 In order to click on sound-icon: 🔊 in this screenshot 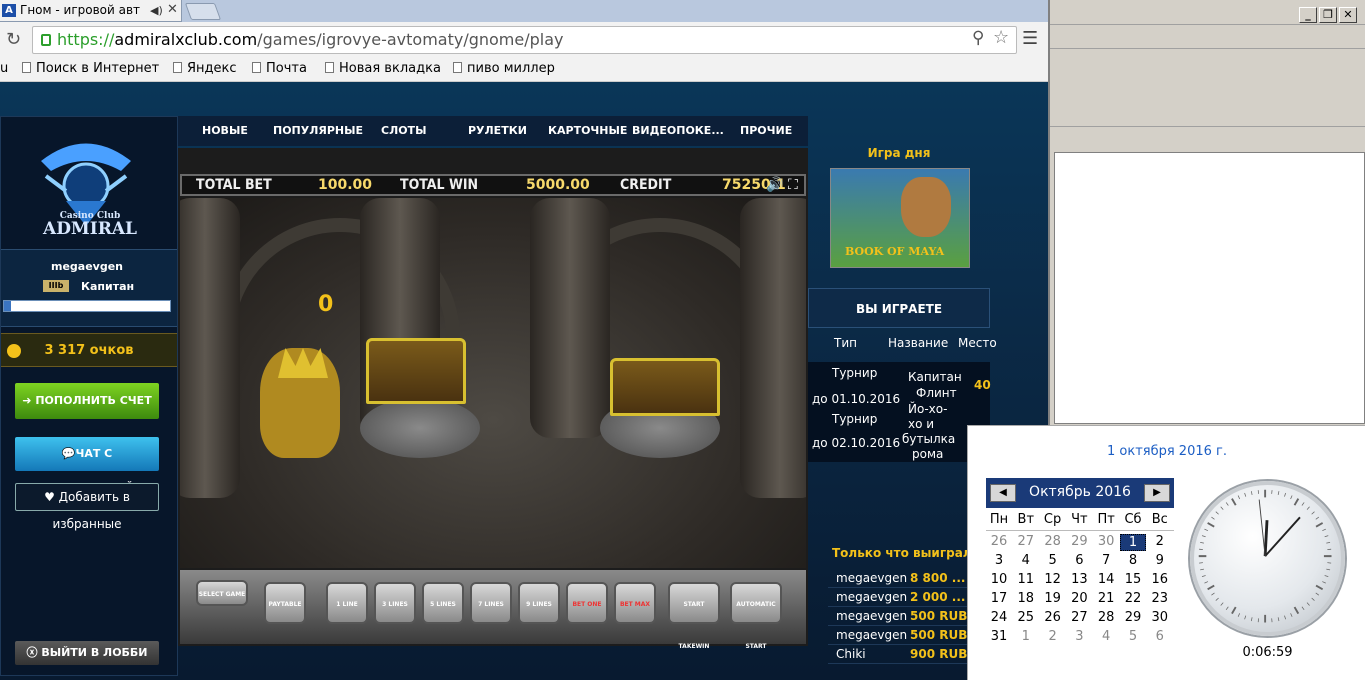, I will do `click(774, 185)`.